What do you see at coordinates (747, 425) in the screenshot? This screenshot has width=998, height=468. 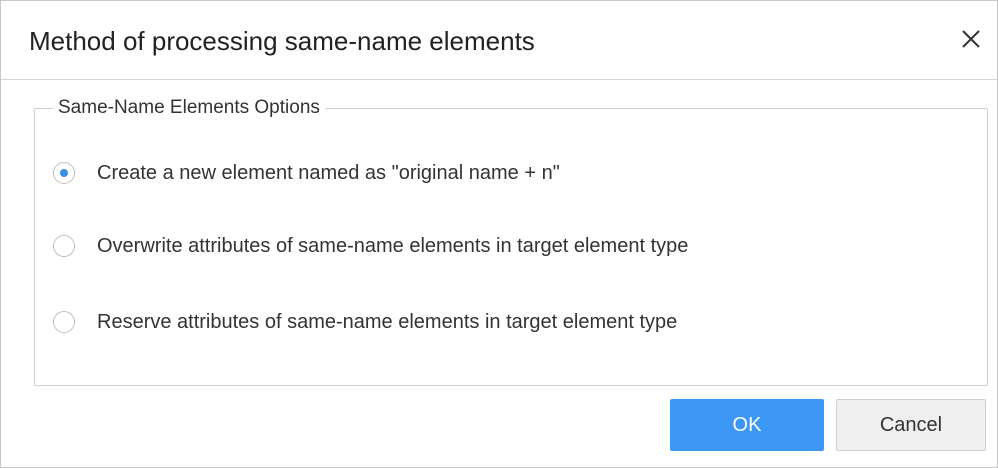 I see `ok-button: OK` at bounding box center [747, 425].